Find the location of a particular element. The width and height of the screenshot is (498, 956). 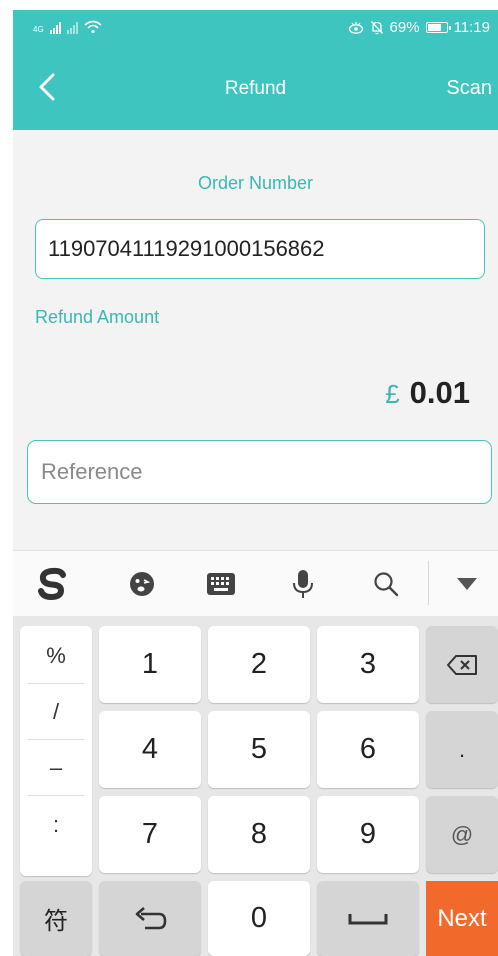

key-9: 9 is located at coordinates (368, 834).